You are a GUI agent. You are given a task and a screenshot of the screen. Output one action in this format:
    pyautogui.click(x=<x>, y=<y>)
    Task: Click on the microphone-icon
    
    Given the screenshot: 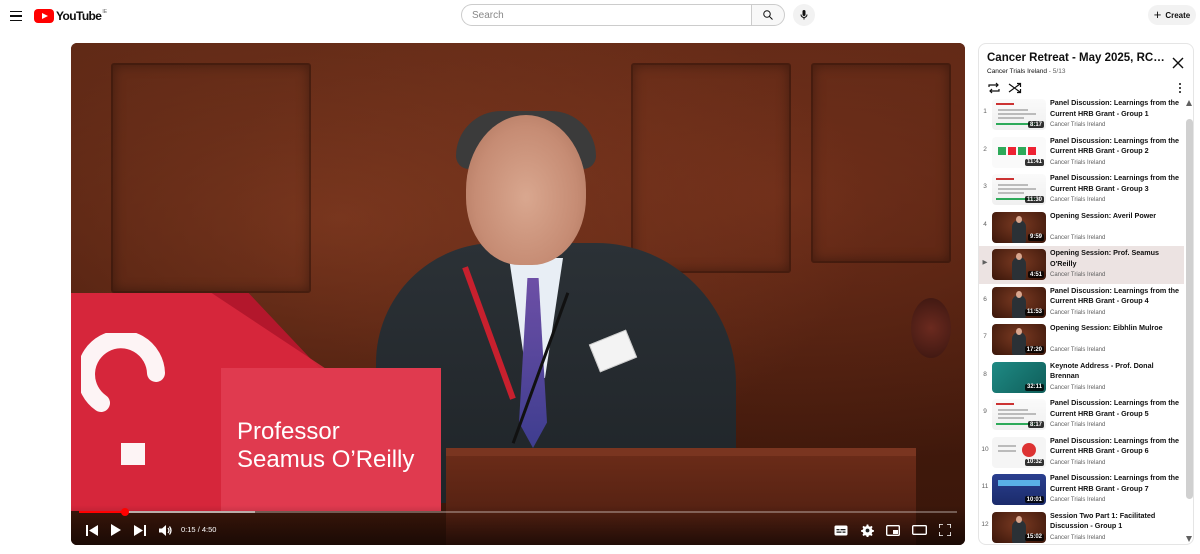 What is the action you would take?
    pyautogui.click(x=804, y=15)
    